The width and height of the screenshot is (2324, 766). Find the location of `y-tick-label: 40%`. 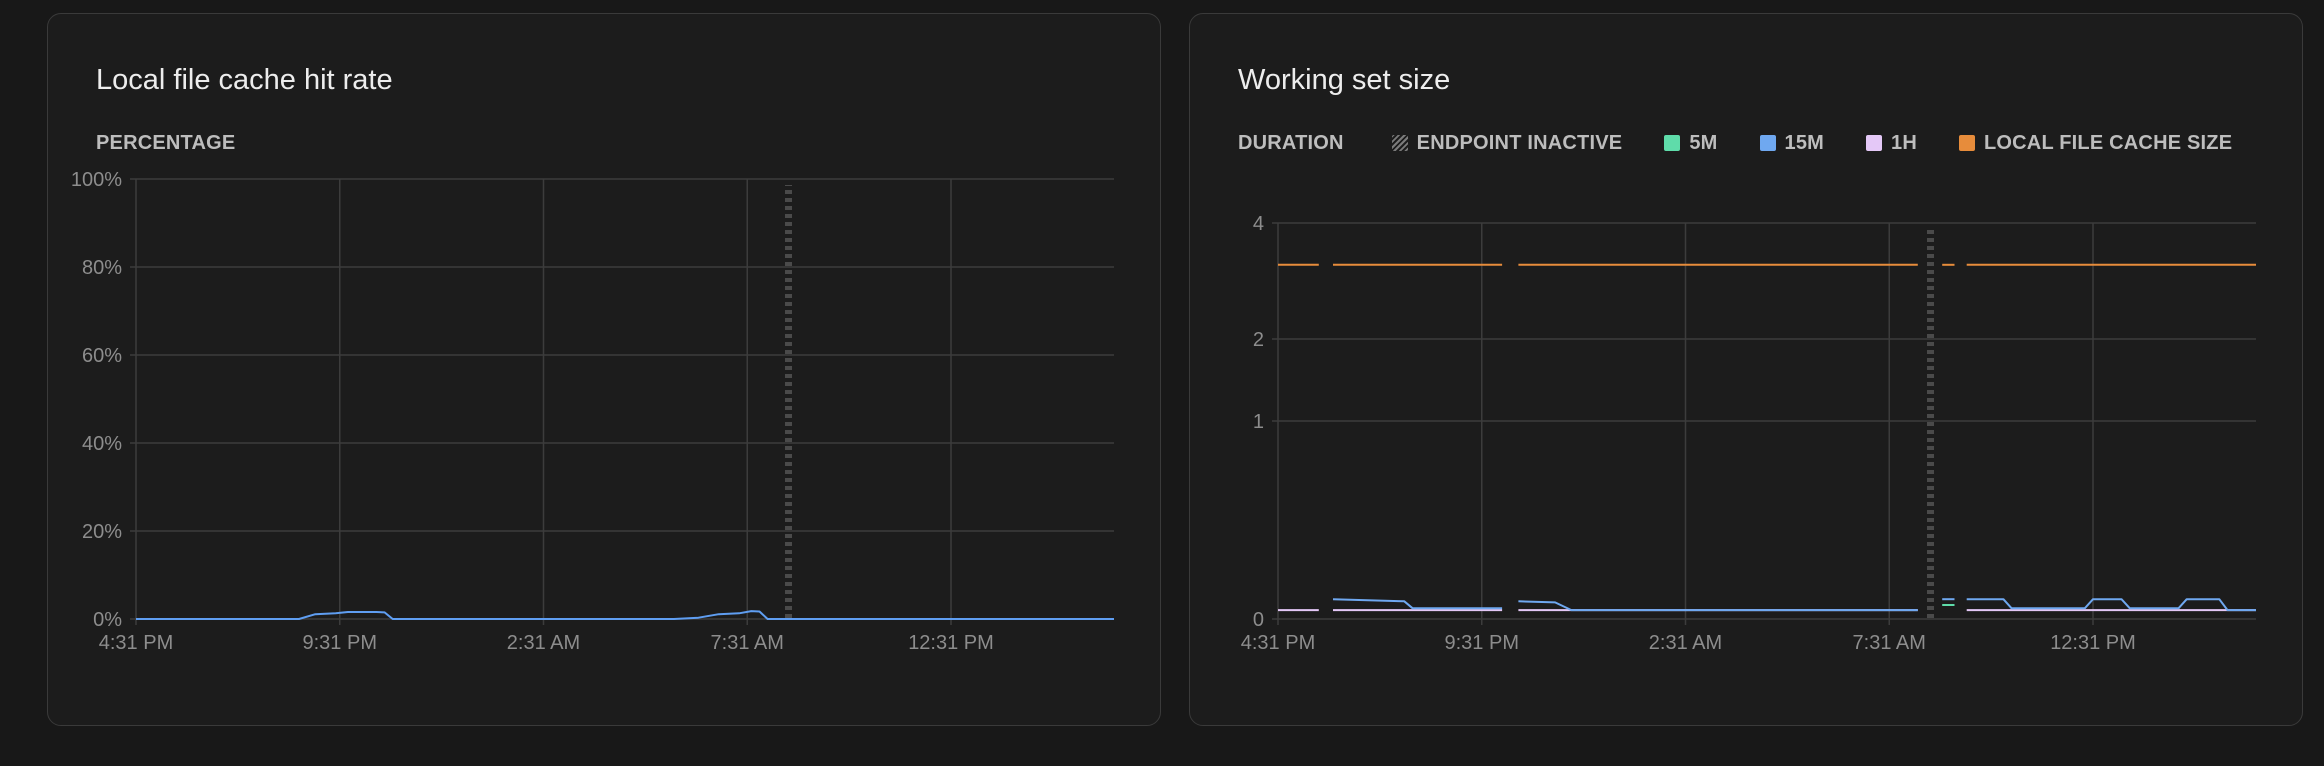

y-tick-label: 40% is located at coordinates (102, 444).